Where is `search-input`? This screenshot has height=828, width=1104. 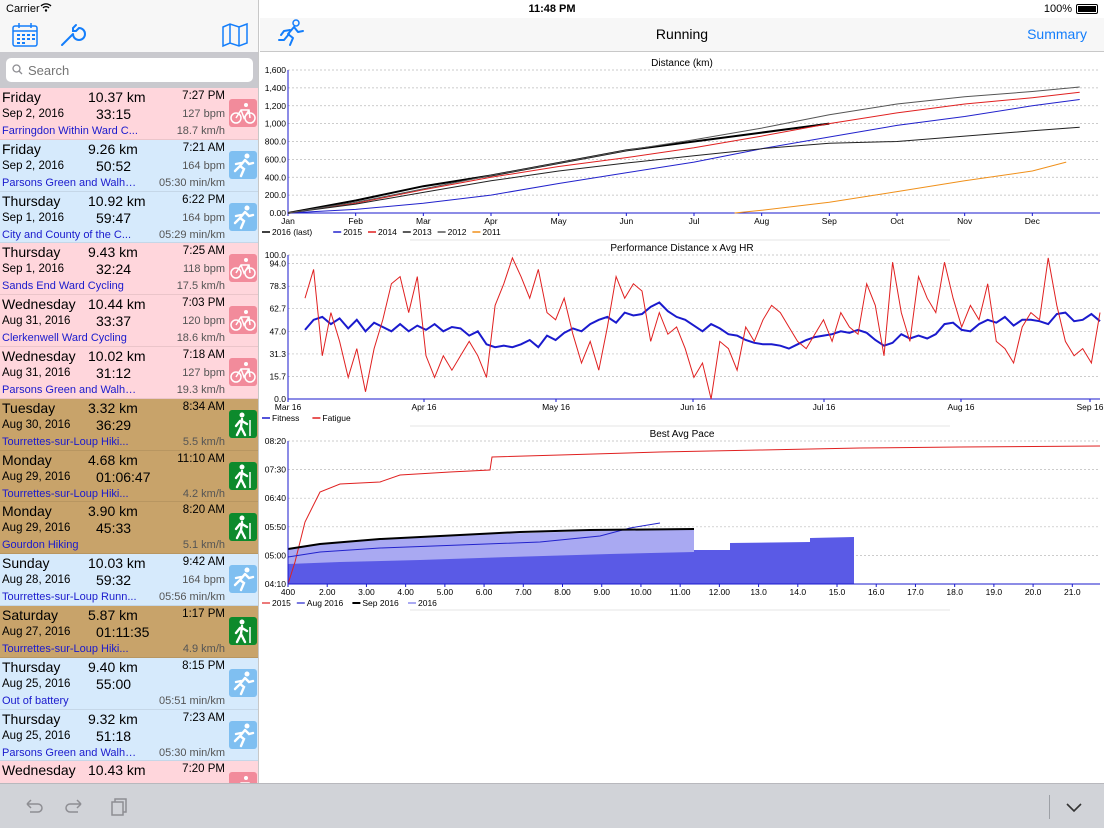
search-input is located at coordinates (129, 70).